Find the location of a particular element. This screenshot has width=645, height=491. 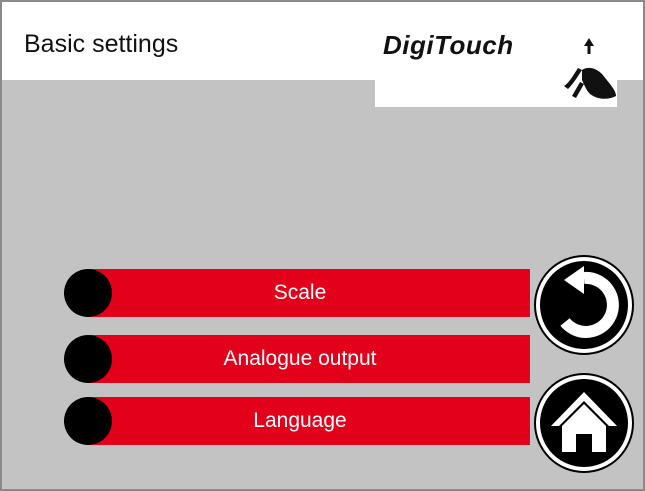

menu-item-label: Language is located at coordinates (300, 420).